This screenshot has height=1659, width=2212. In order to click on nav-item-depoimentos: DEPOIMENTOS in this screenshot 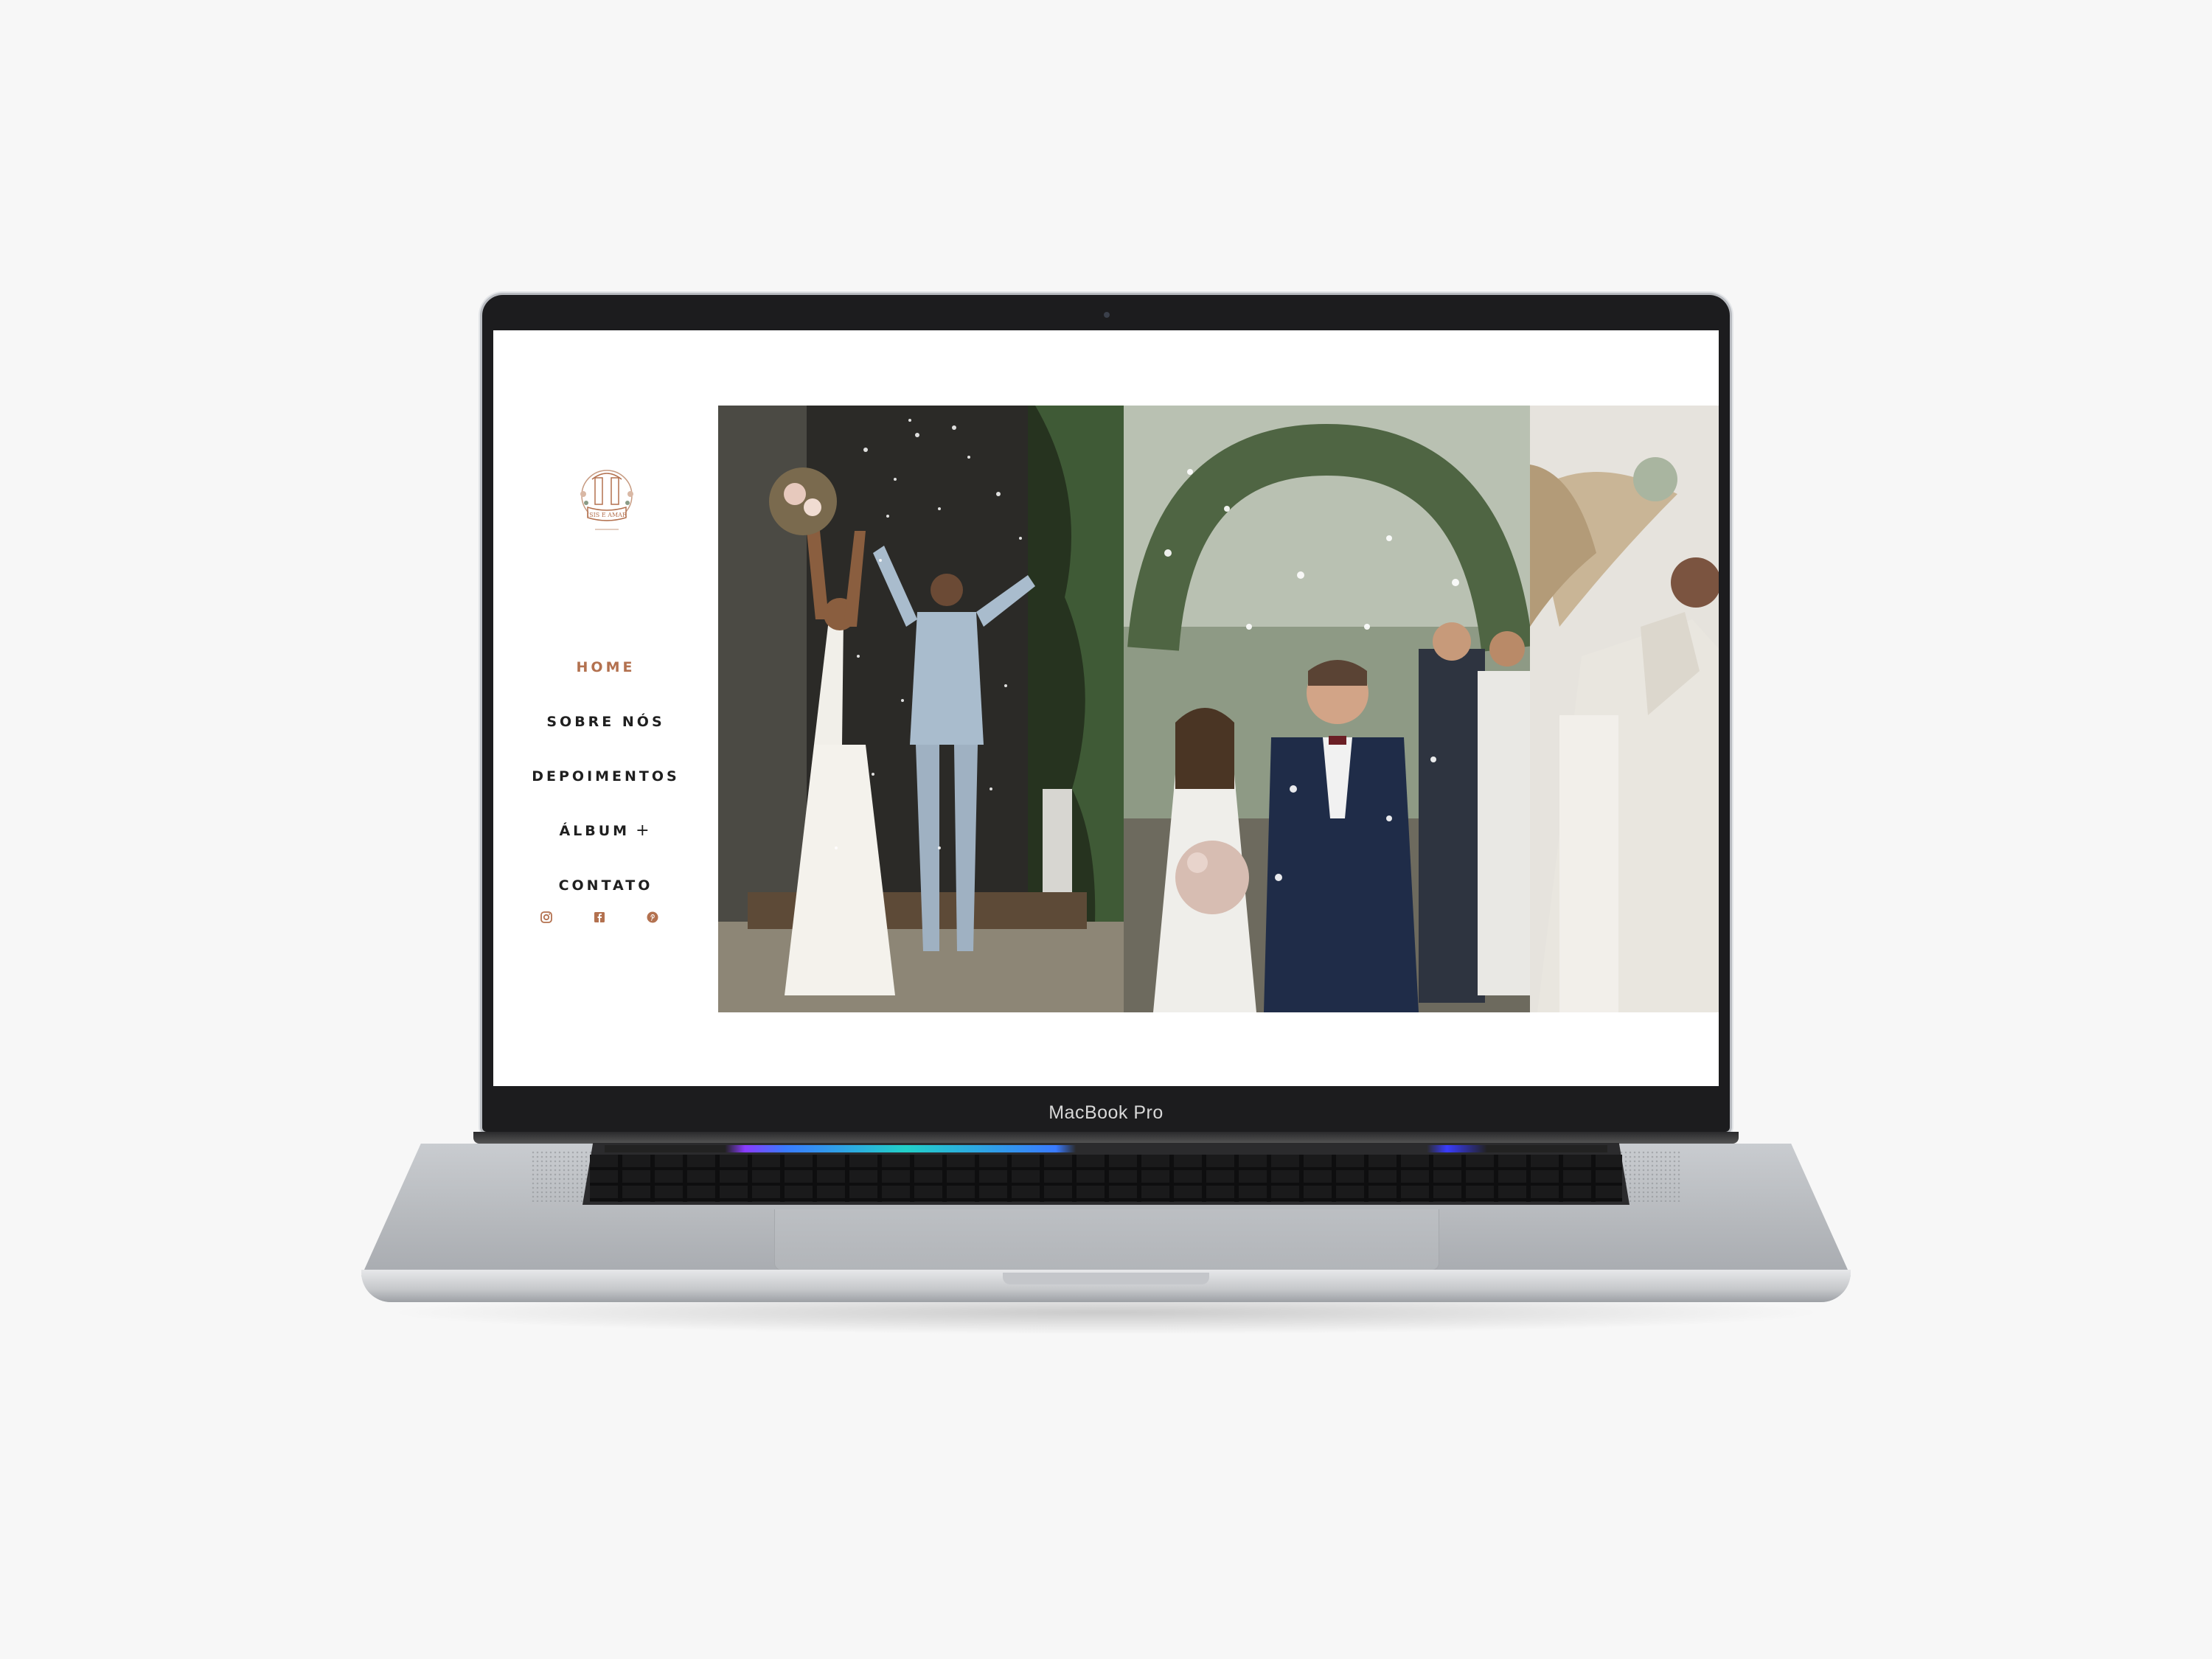, I will do `click(605, 776)`.